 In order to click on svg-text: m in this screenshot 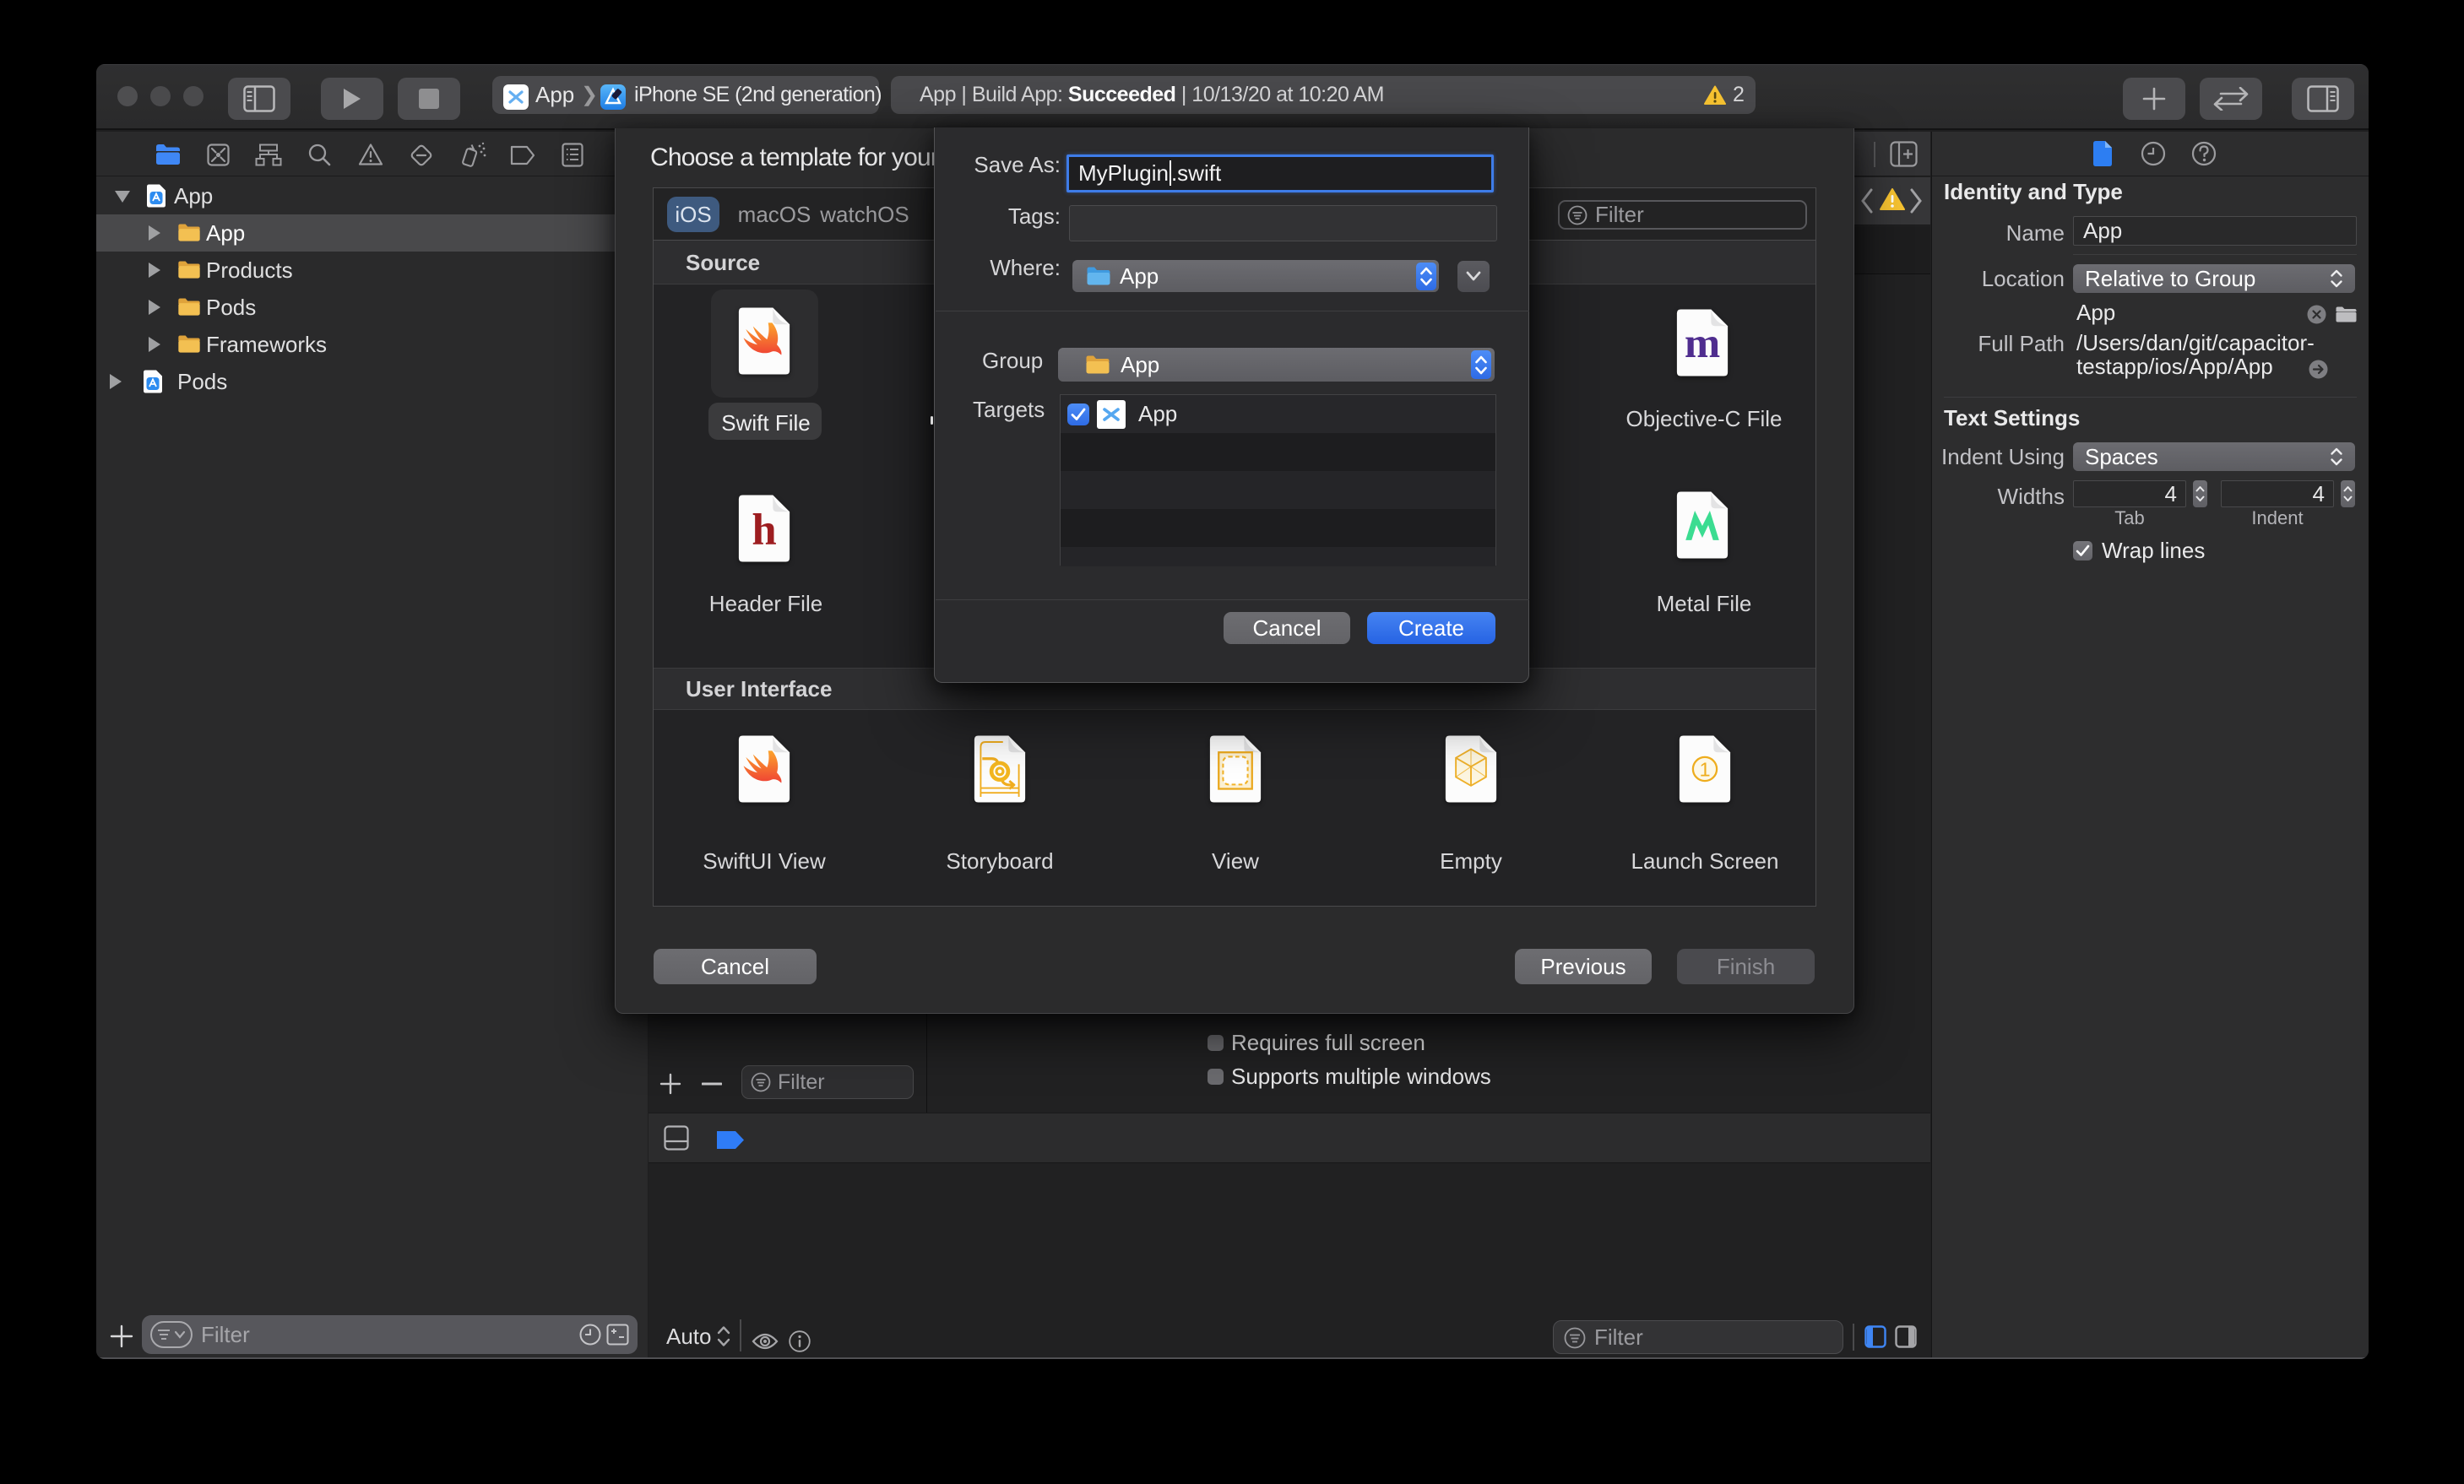, I will do `click(1702, 342)`.